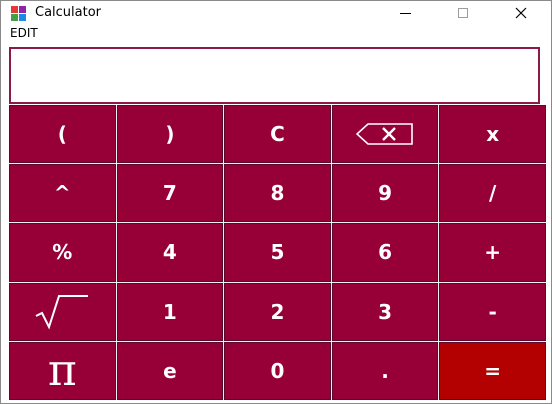 The width and height of the screenshot is (552, 404). I want to click on percent-label: %, so click(62, 252).